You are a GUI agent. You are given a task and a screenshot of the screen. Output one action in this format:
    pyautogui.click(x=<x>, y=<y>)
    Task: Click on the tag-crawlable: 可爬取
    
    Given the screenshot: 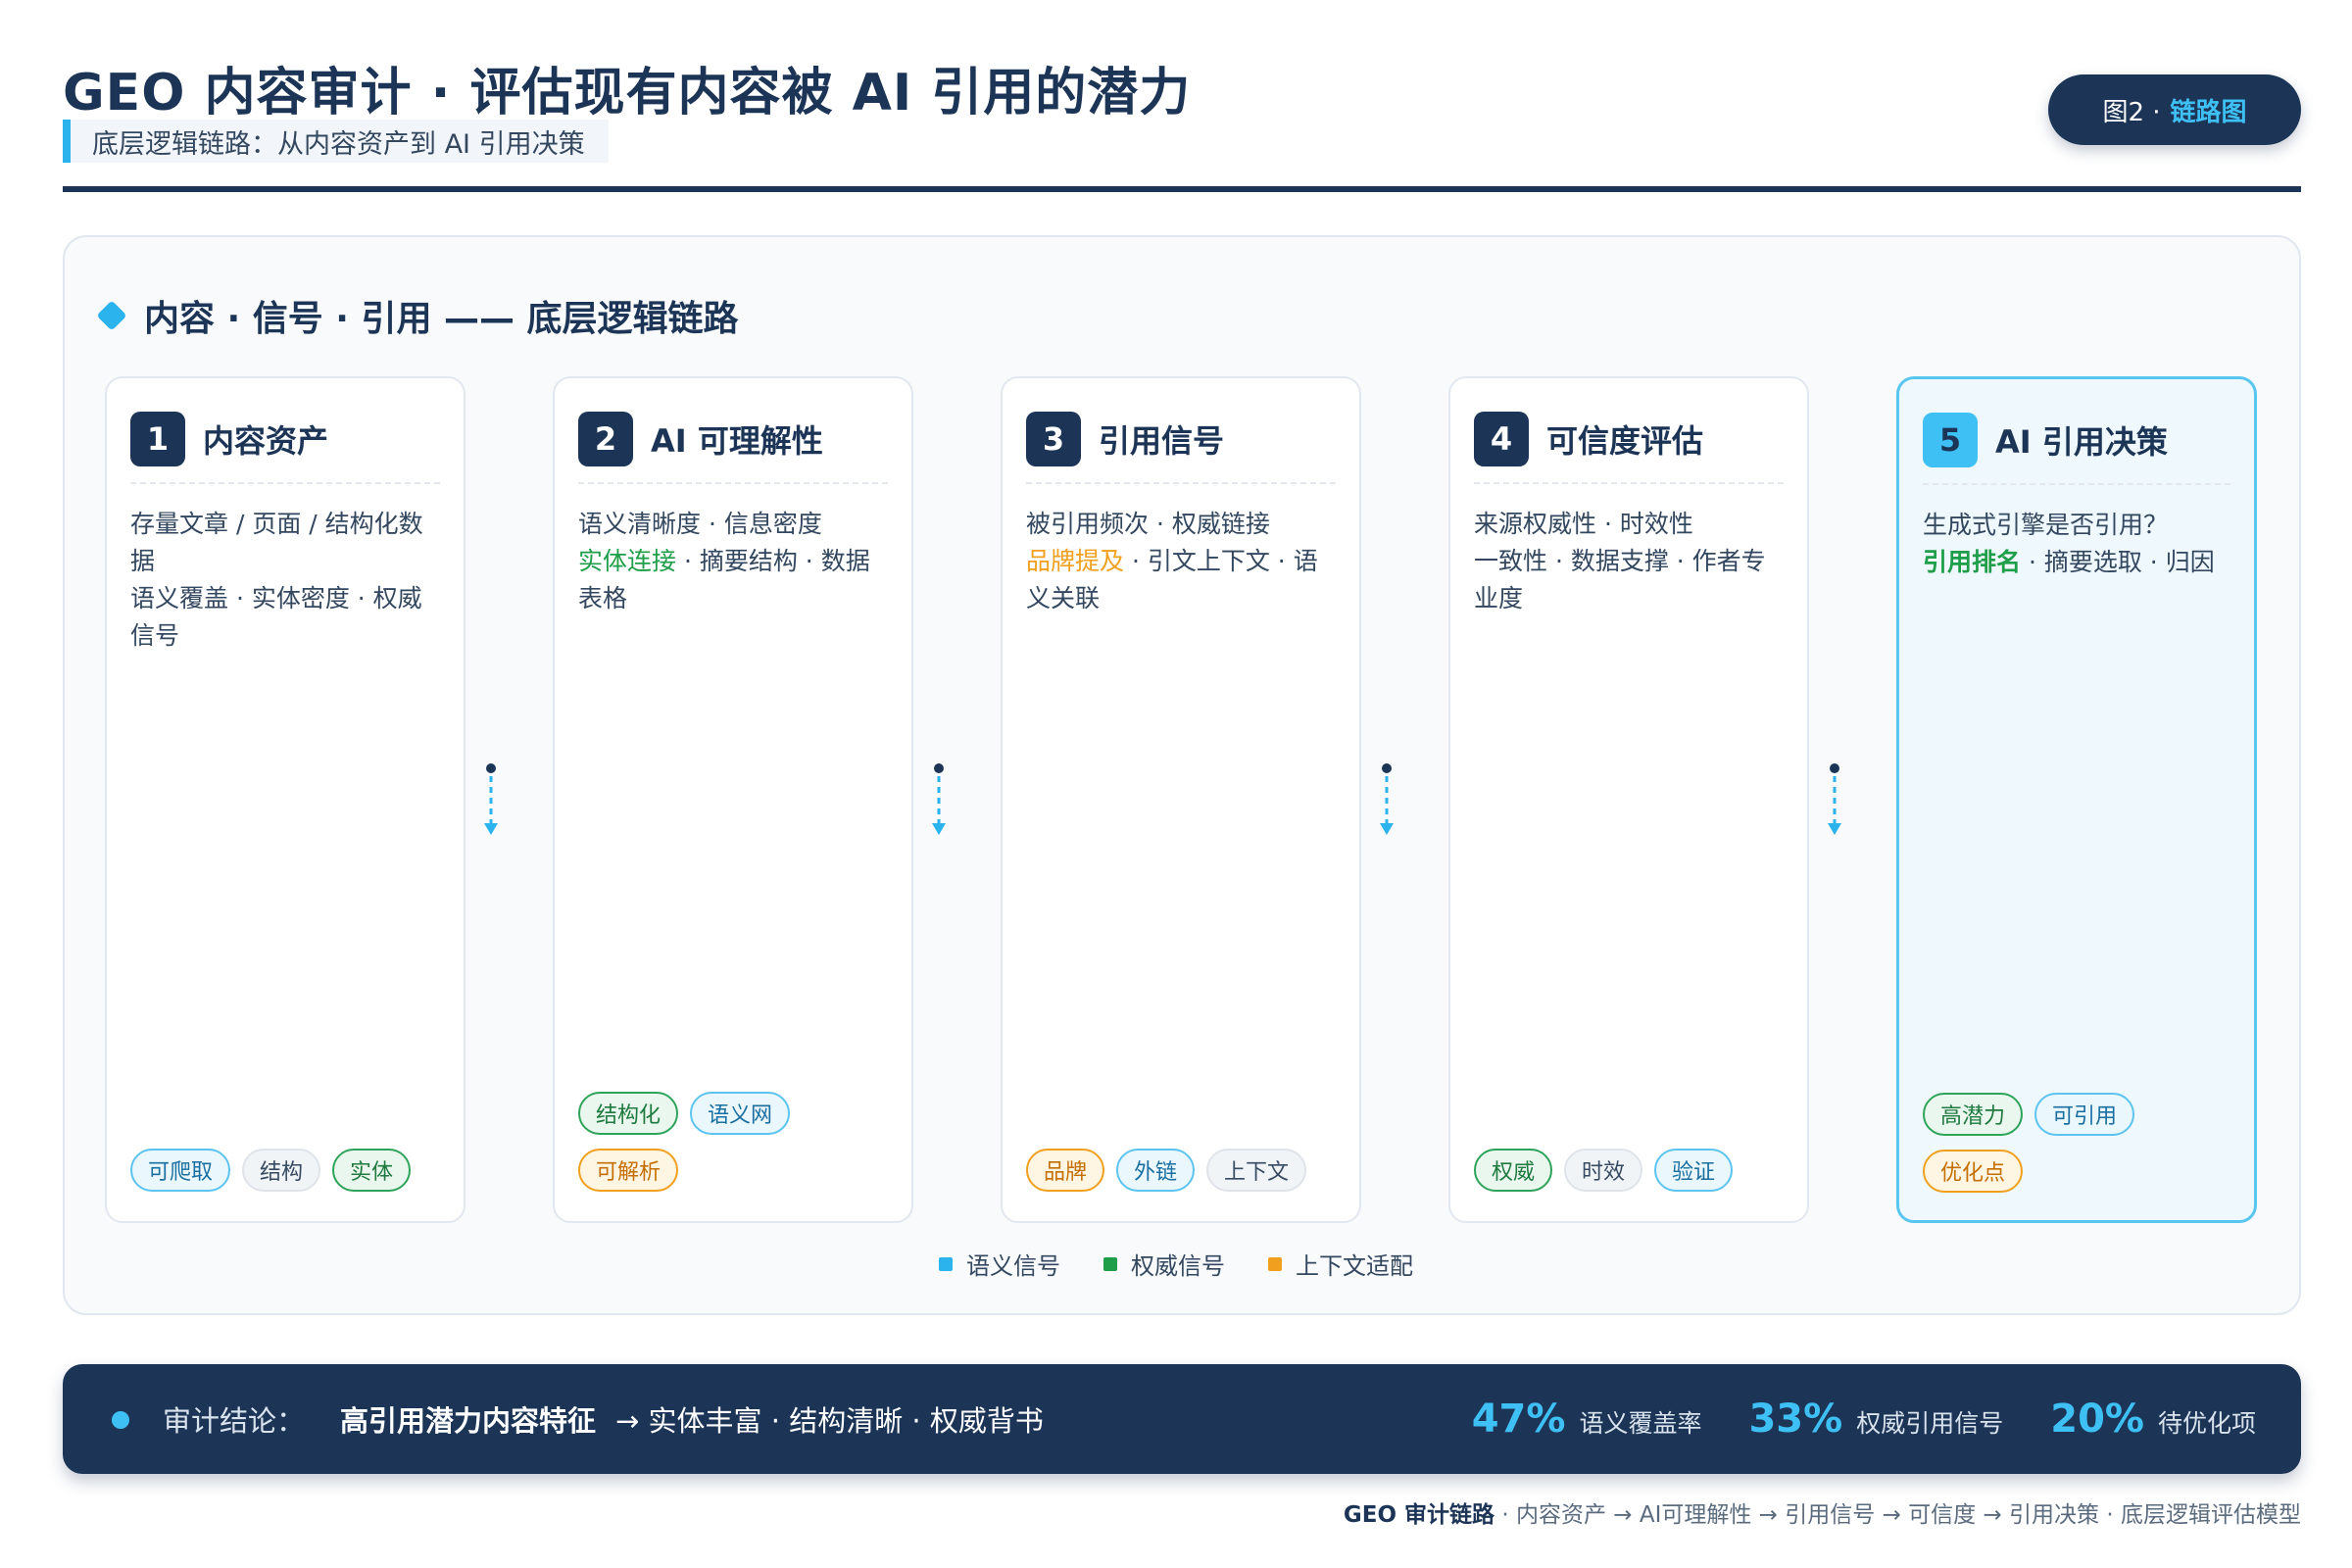 What is the action you would take?
    pyautogui.click(x=180, y=1171)
    